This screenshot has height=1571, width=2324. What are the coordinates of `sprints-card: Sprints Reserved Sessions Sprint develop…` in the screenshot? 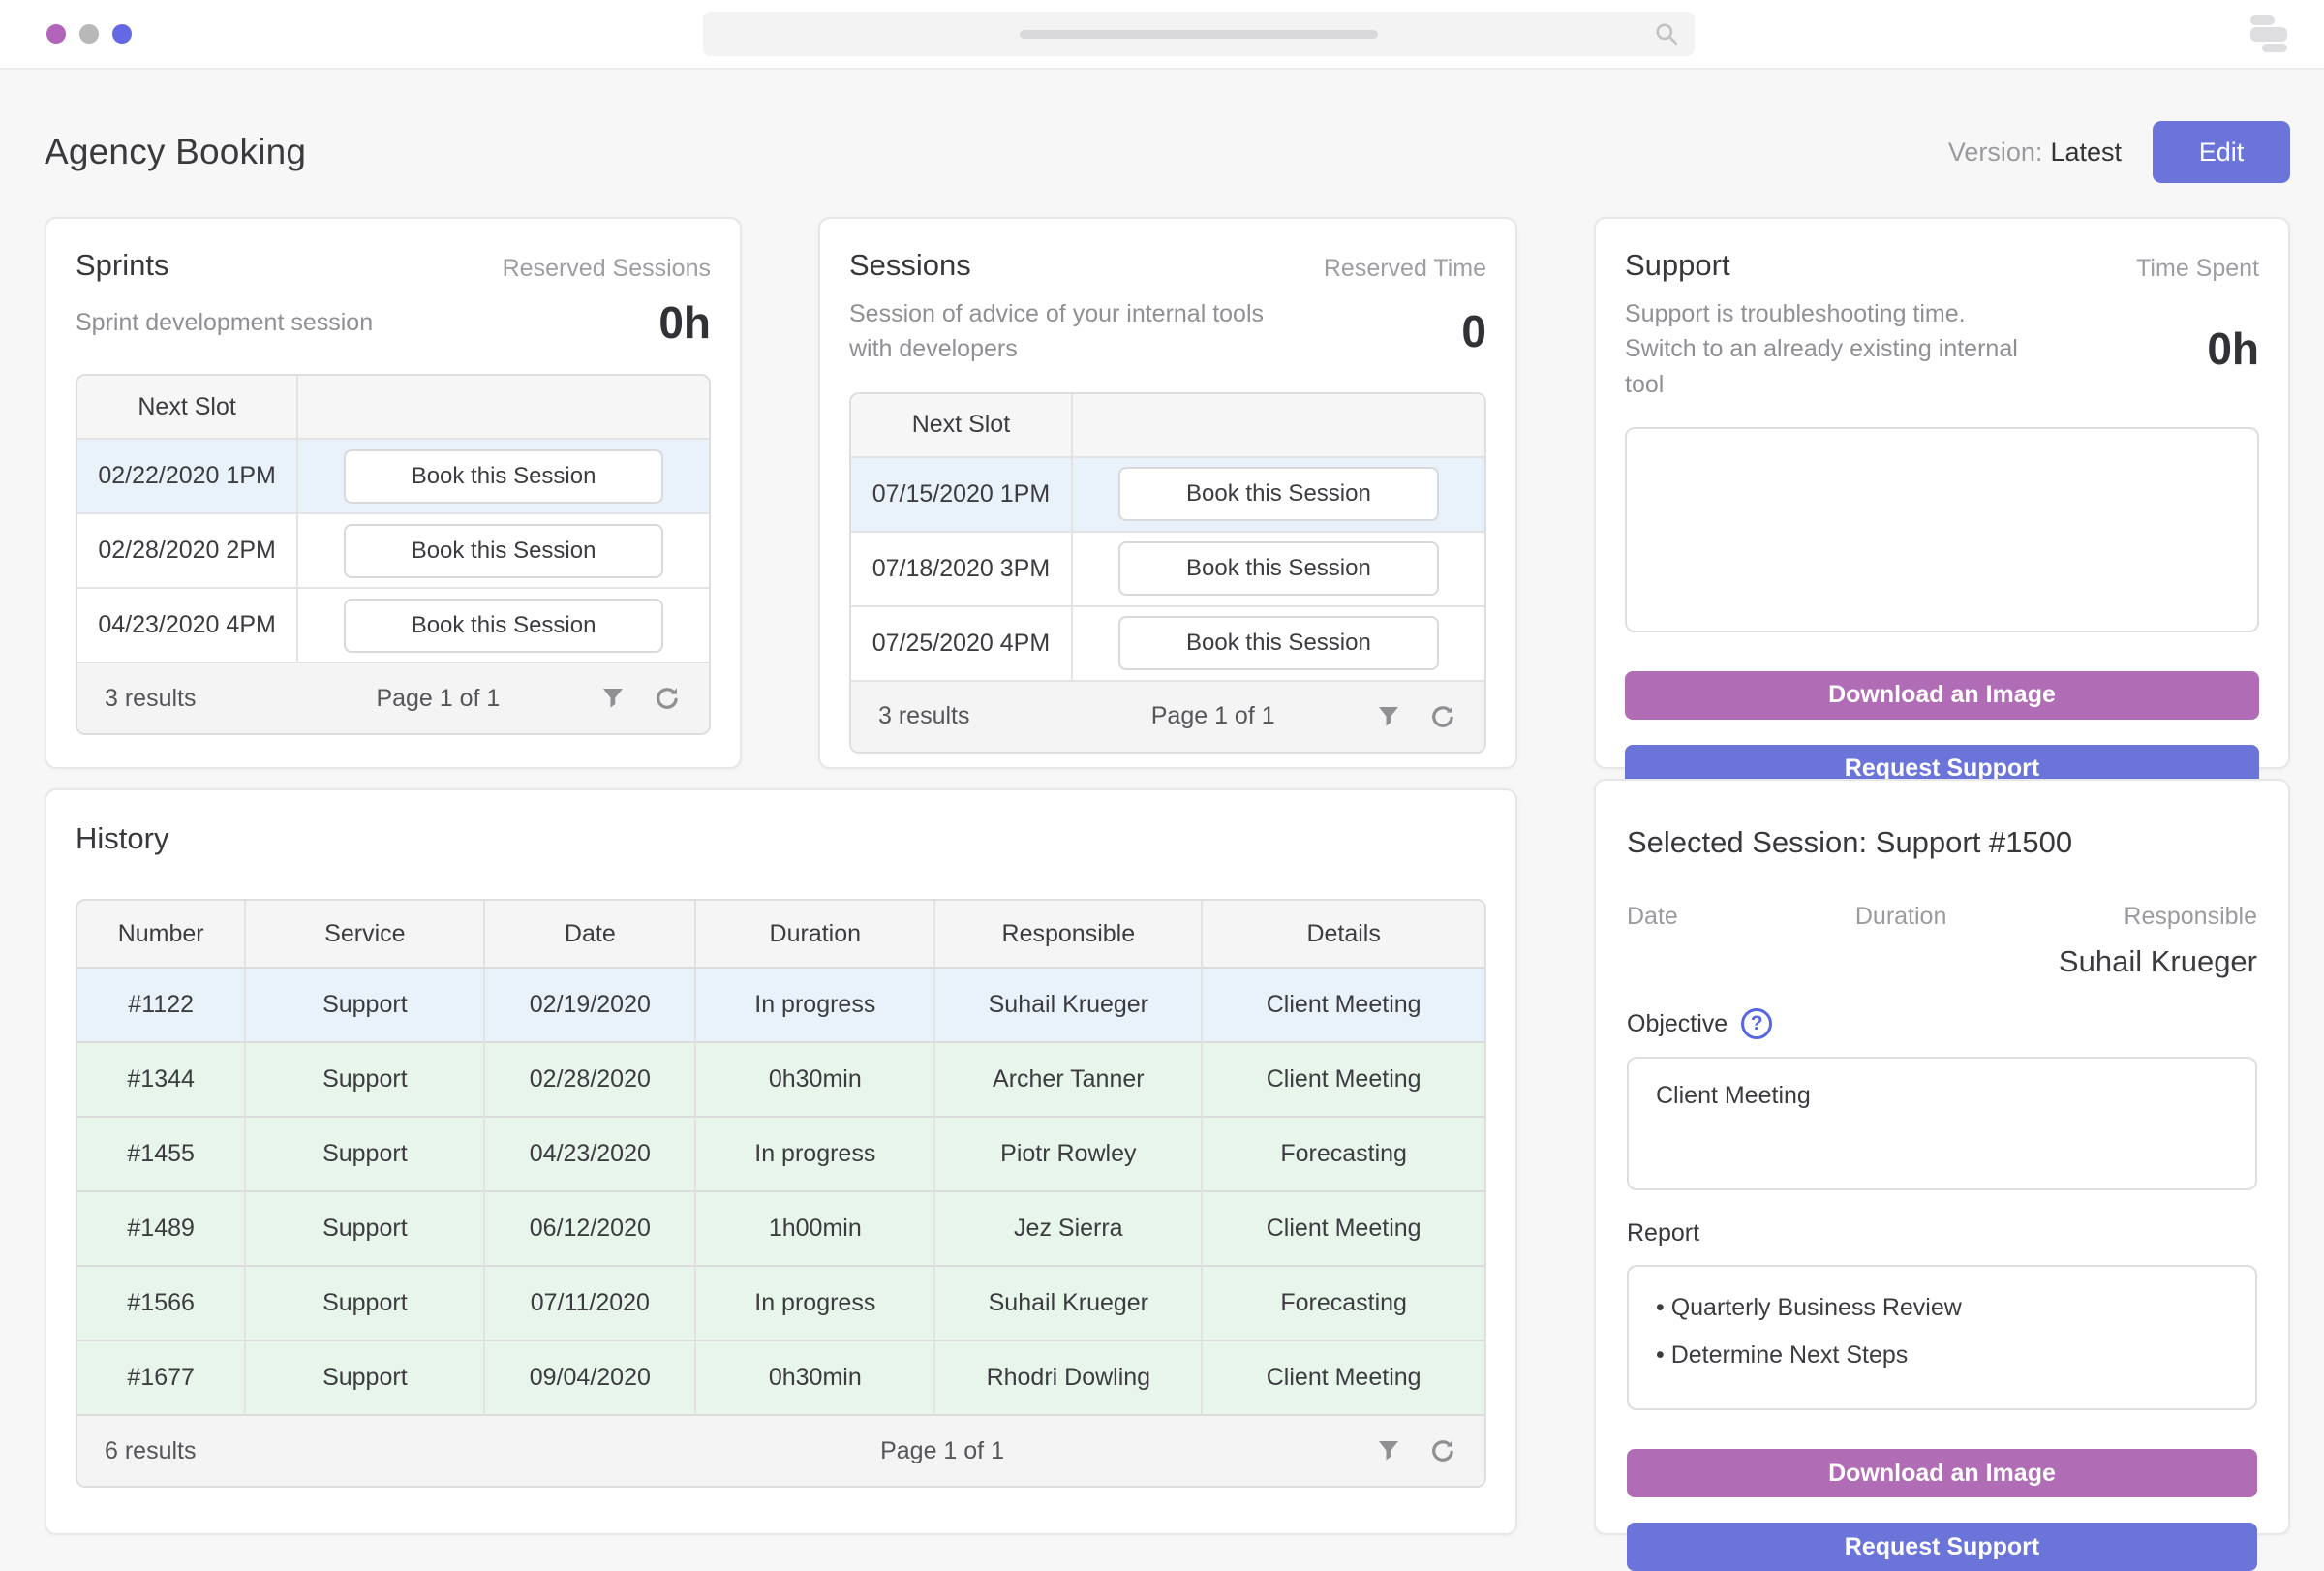 It's located at (394, 493).